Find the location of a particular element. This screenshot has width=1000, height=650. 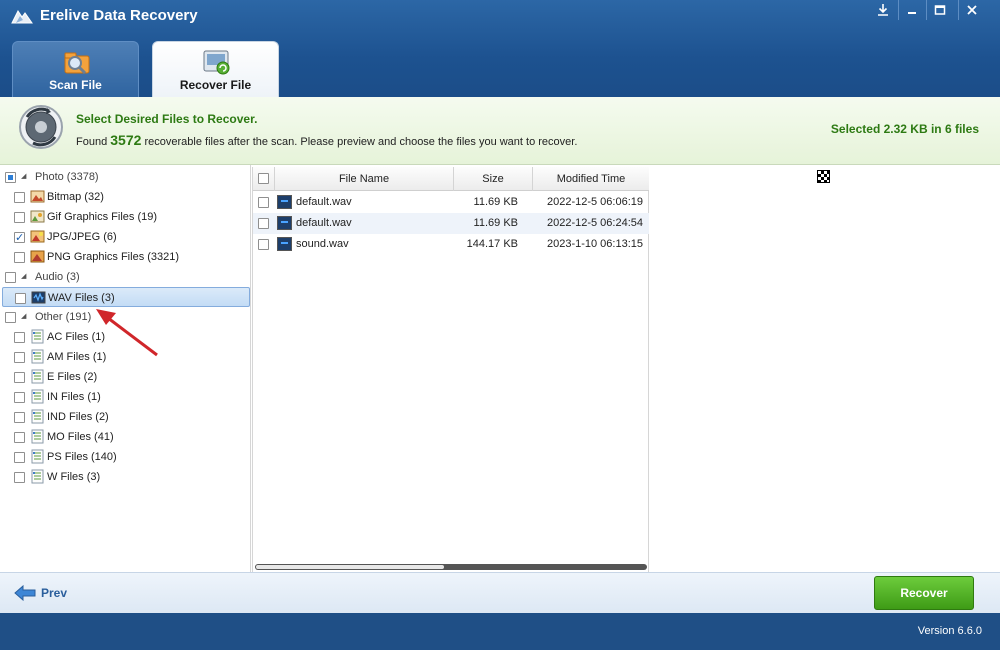

file-row: sound.wav 144.17 KB 2023-1-10 06:13:15 is located at coordinates (451, 244).